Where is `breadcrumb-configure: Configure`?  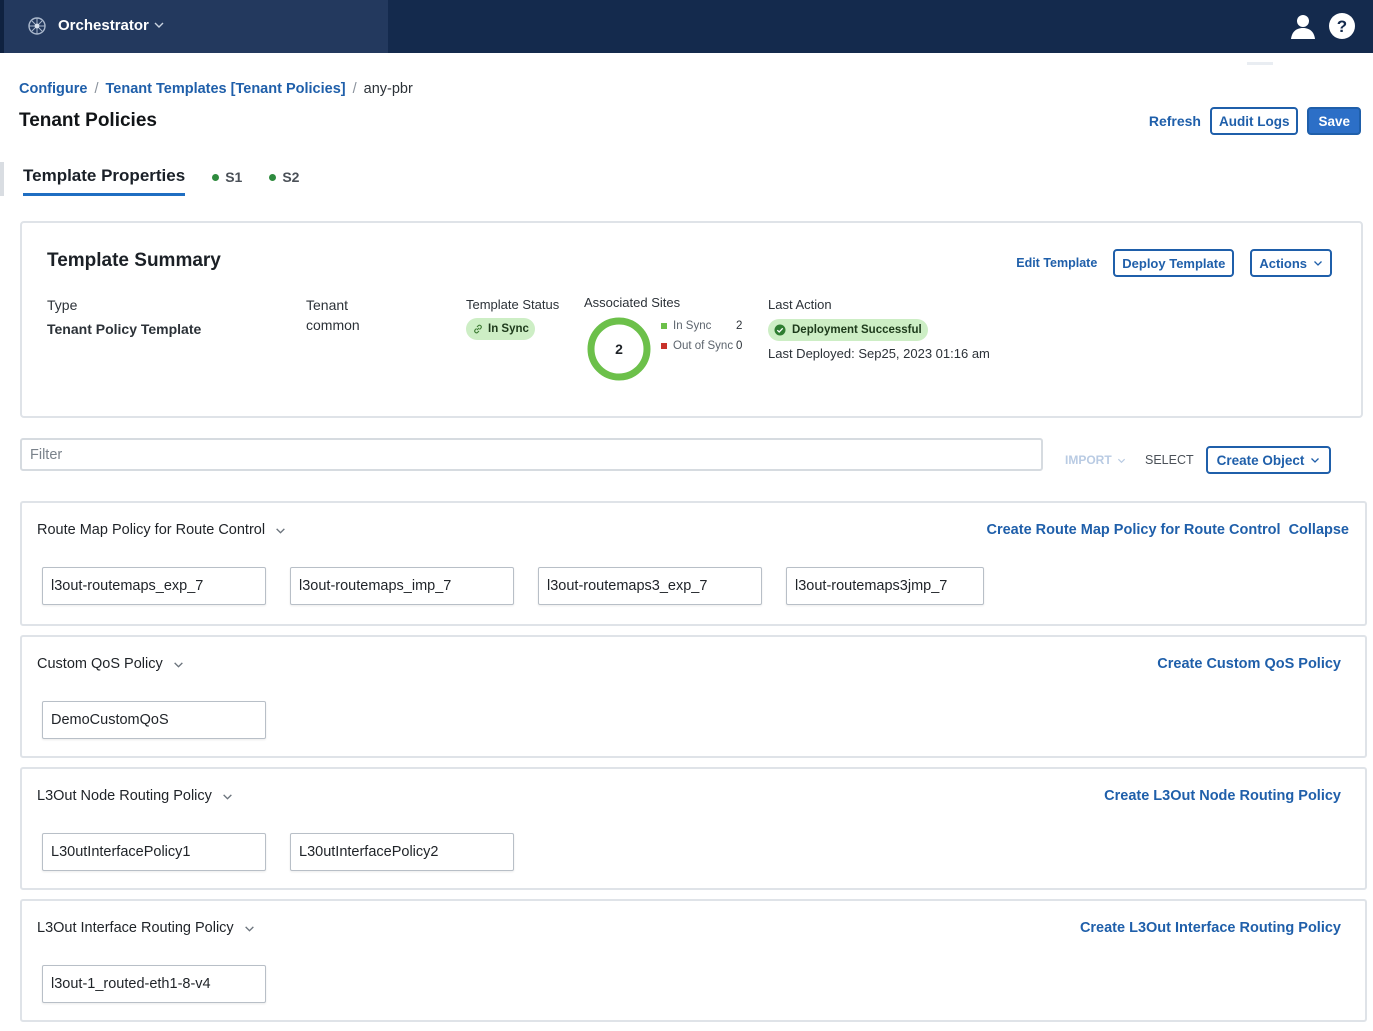 breadcrumb-configure: Configure is located at coordinates (53, 89).